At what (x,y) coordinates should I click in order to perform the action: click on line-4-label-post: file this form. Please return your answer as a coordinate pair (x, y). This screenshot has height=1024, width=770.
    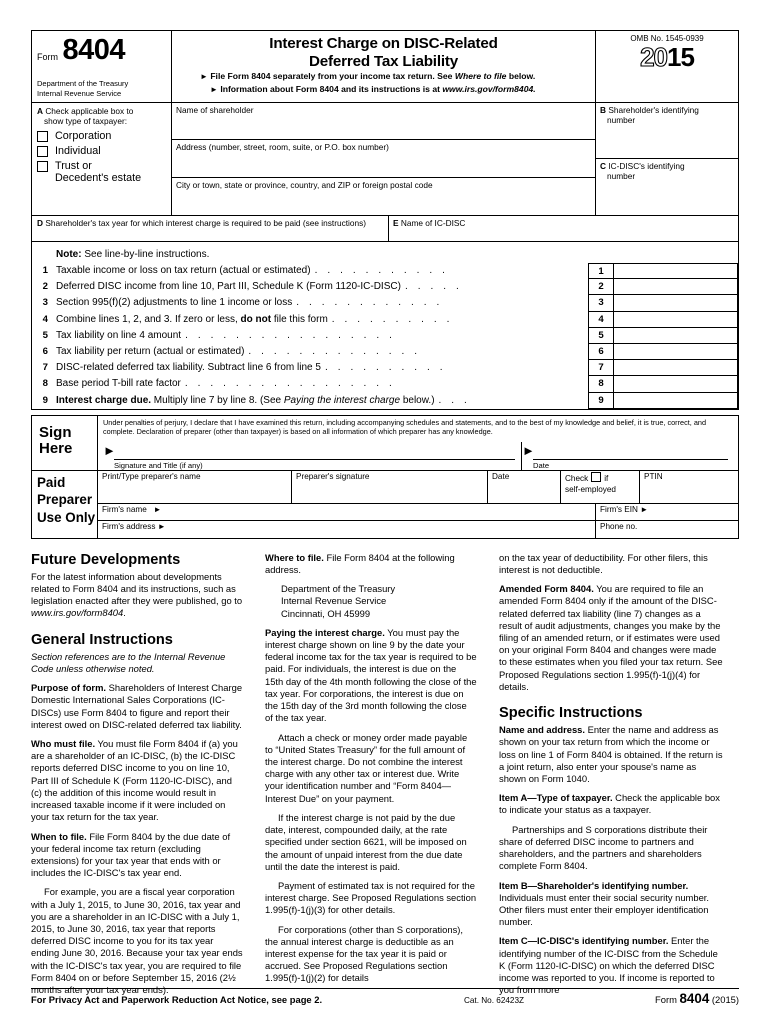
    Looking at the image, I should click on (299, 319).